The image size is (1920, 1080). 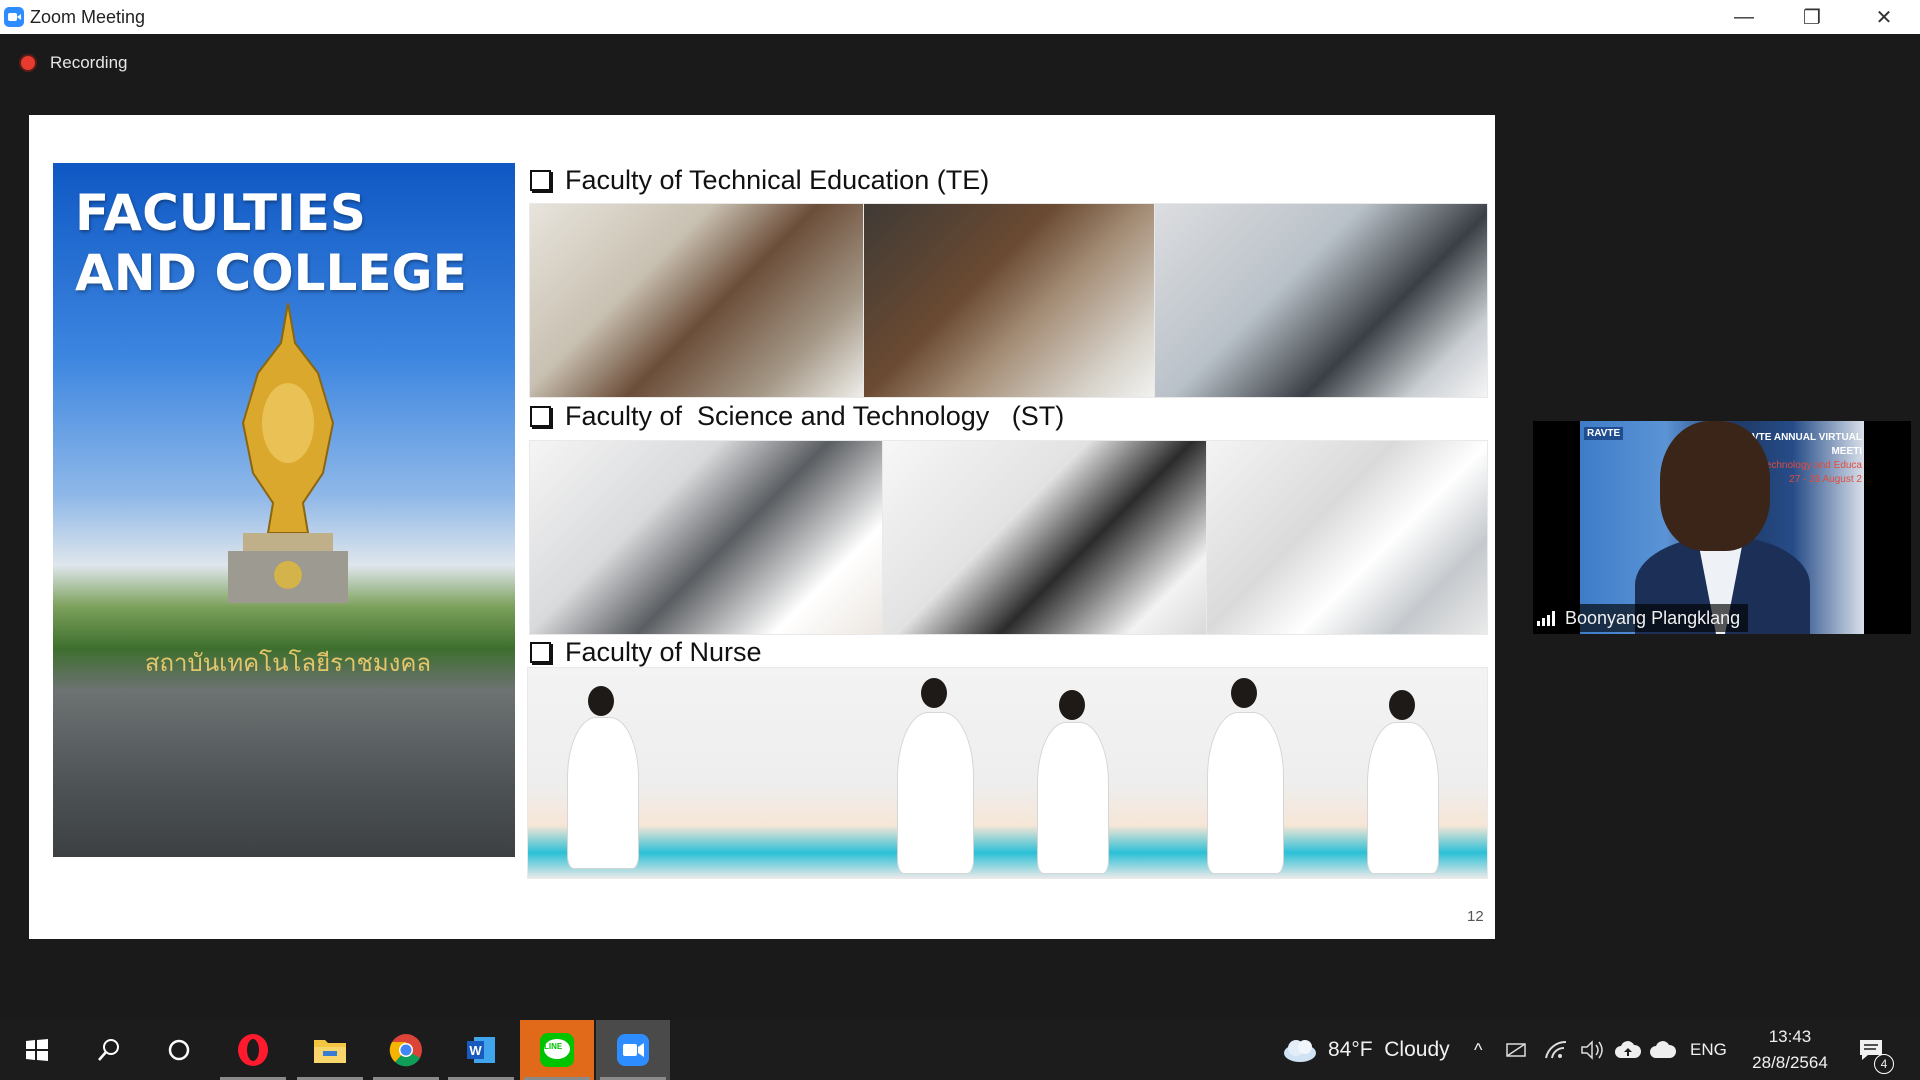 I want to click on window-title: Zoom Meeting, so click(x=88, y=17).